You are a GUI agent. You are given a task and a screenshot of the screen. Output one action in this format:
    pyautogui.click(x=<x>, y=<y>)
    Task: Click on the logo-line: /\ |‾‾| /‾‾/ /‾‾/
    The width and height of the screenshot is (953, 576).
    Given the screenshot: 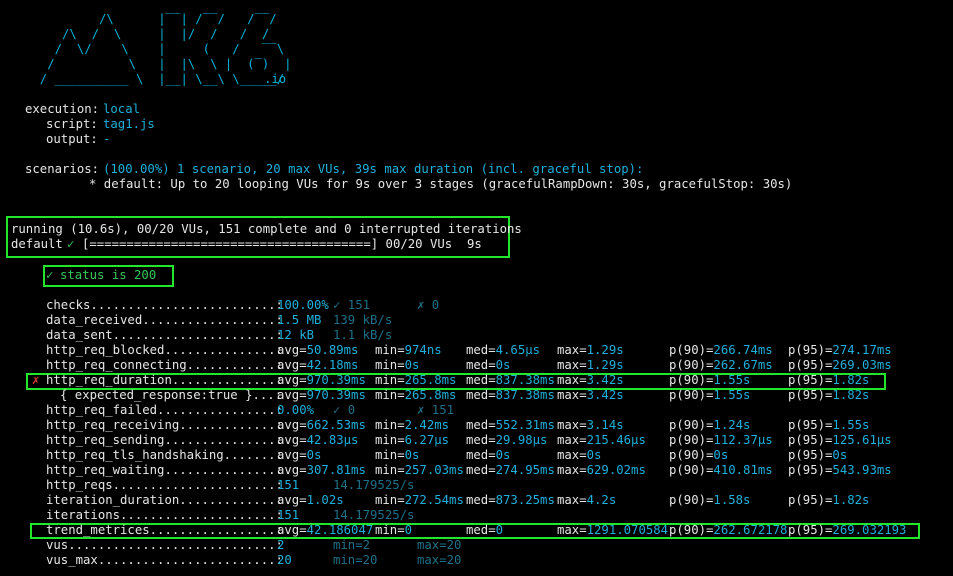 What is the action you would take?
    pyautogui.click(x=151, y=19)
    